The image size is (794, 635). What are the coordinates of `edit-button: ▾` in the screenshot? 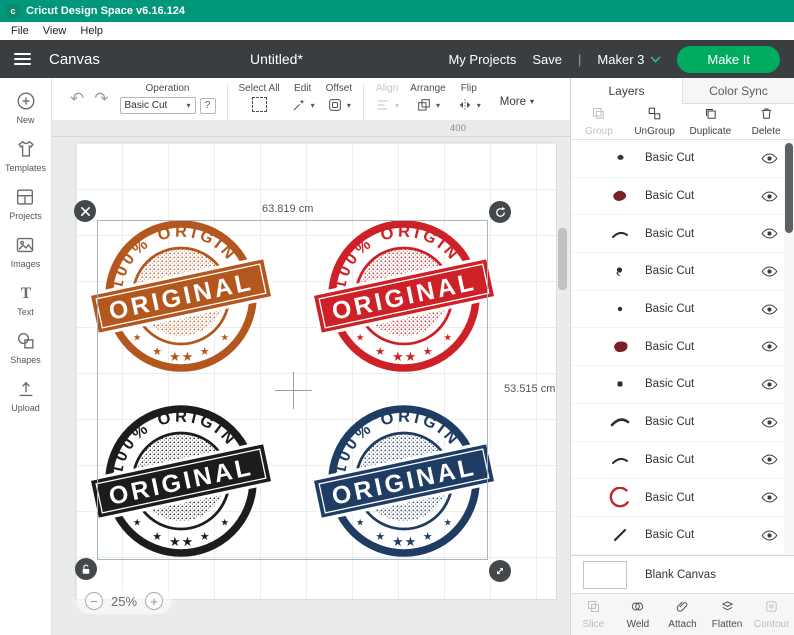 It's located at (303, 105).